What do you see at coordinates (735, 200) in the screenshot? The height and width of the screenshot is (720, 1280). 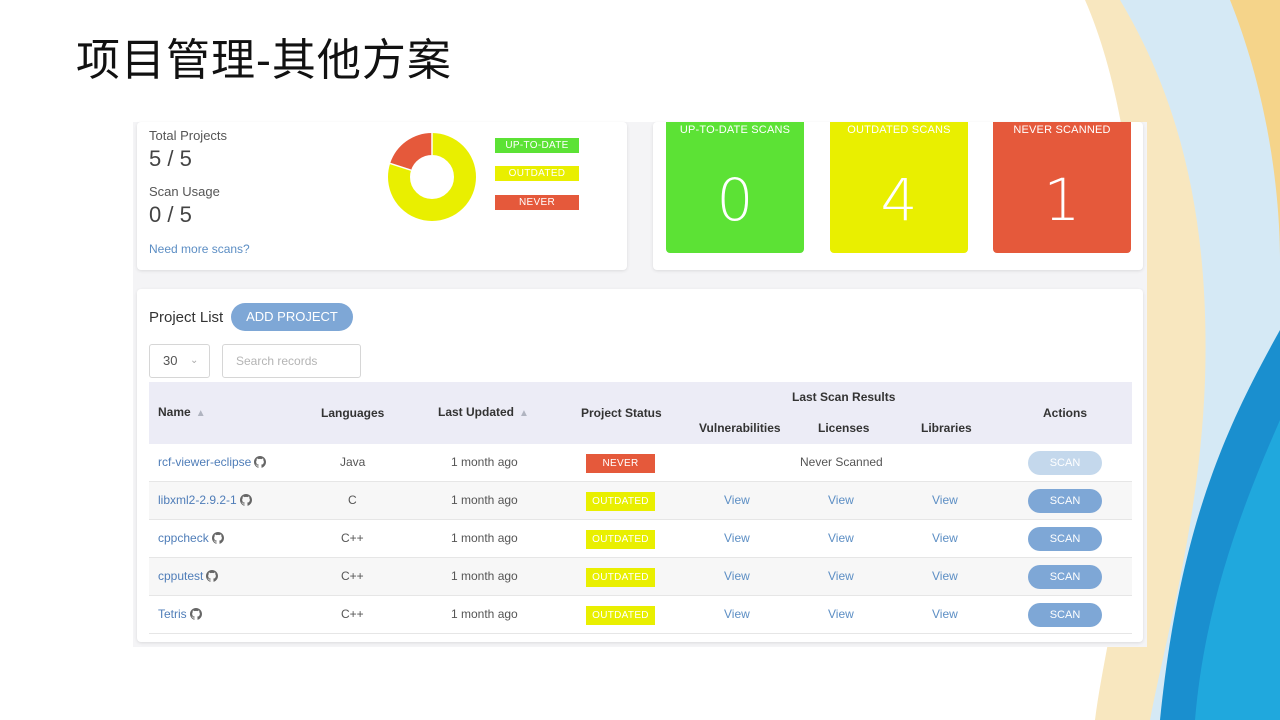 I see `tile-value: 0` at bounding box center [735, 200].